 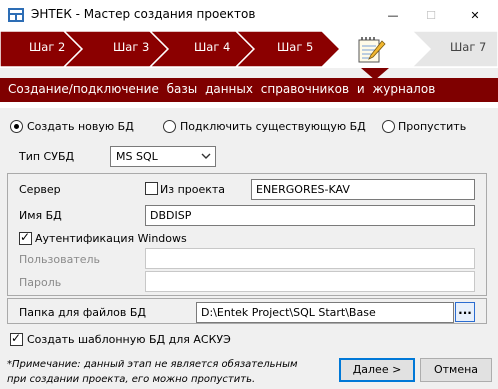 What do you see at coordinates (151, 188) in the screenshot?
I see `from-project-checkbox` at bounding box center [151, 188].